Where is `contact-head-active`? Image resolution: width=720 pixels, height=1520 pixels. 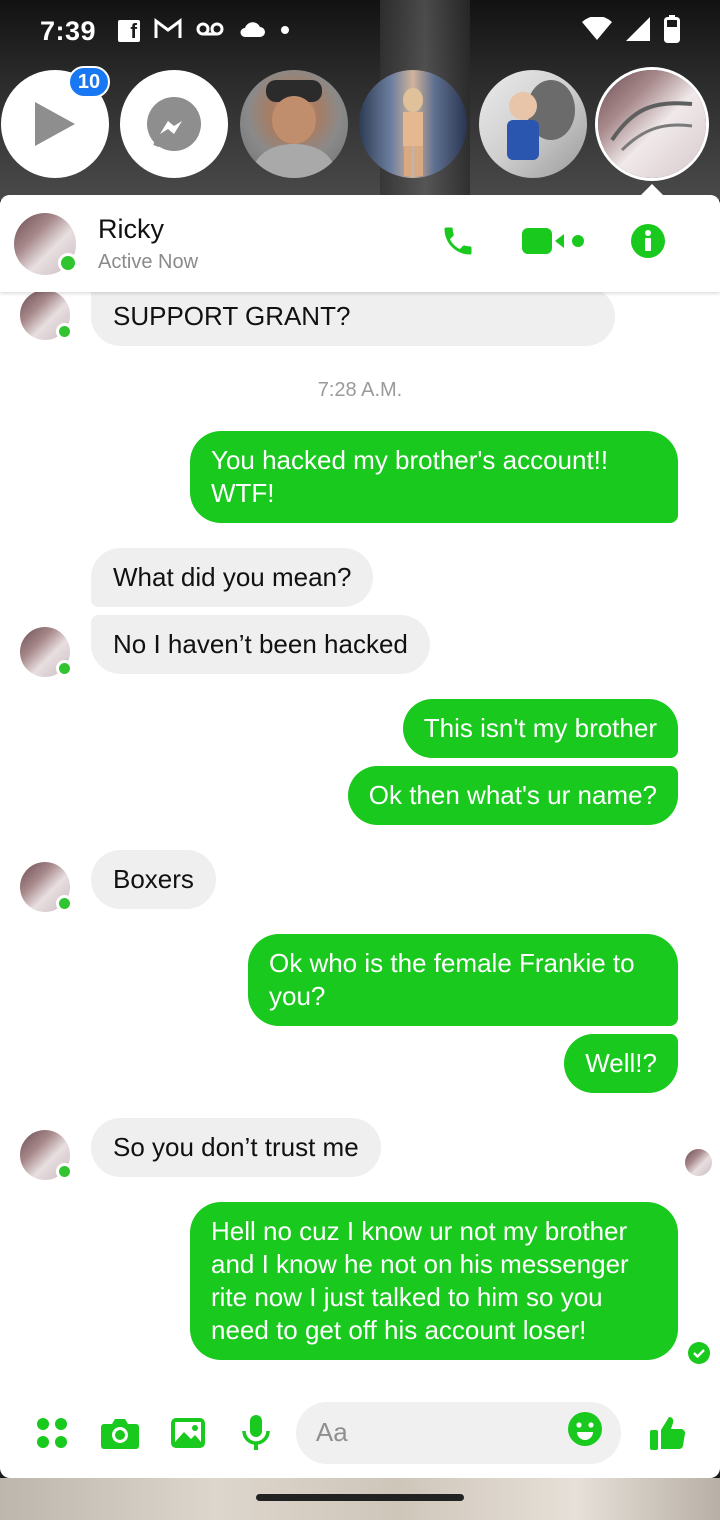 contact-head-active is located at coordinates (652, 124).